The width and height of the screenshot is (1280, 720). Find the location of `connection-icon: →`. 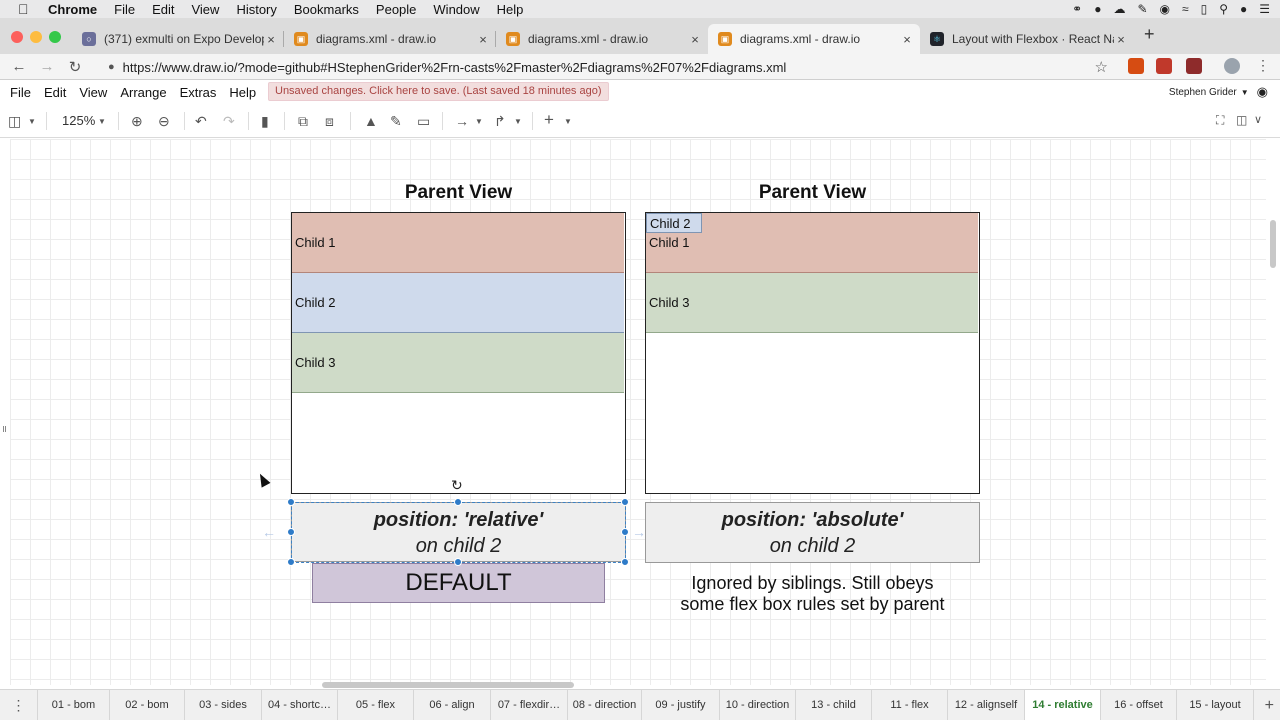

connection-icon: → is located at coordinates (462, 121).